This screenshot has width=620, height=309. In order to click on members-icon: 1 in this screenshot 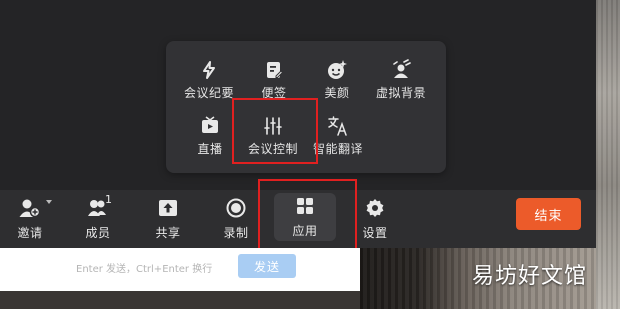, I will do `click(99, 206)`.